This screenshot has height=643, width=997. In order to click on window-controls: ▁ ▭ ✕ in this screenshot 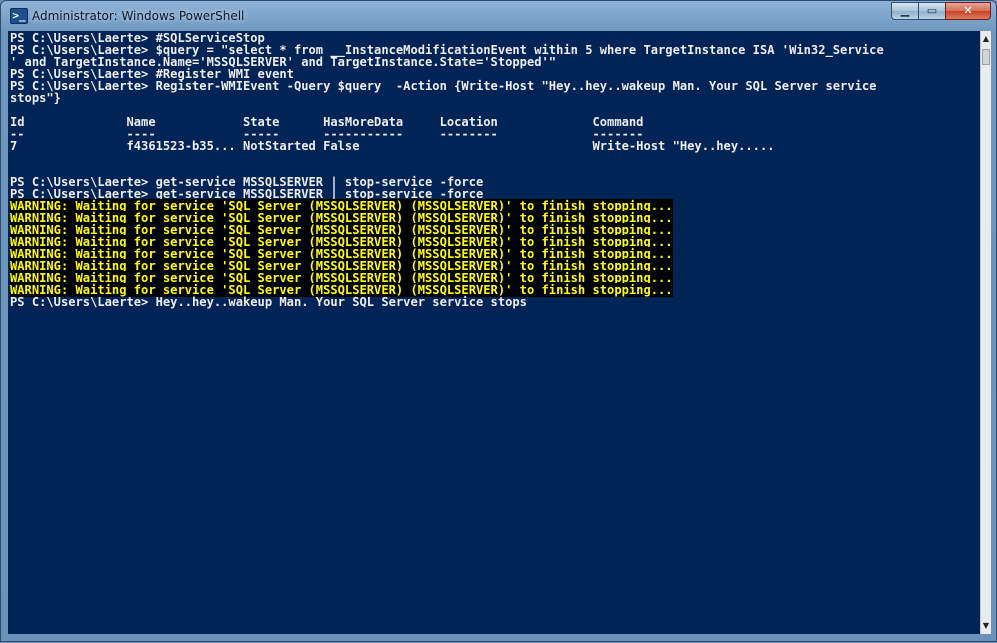, I will do `click(941, 11)`.